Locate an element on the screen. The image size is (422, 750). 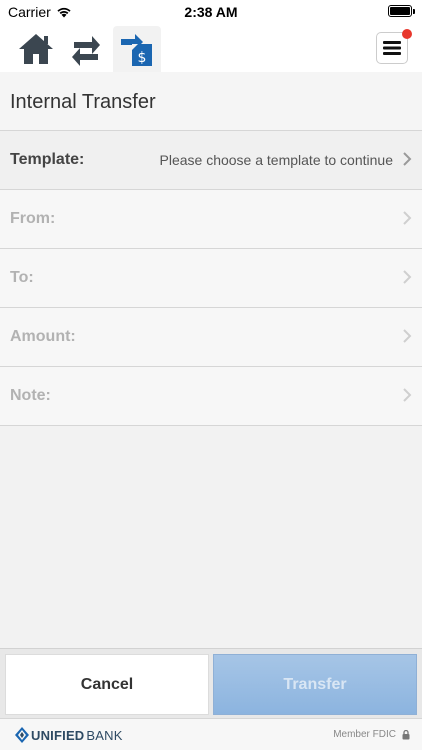
note-row: Note: is located at coordinates (211, 396).